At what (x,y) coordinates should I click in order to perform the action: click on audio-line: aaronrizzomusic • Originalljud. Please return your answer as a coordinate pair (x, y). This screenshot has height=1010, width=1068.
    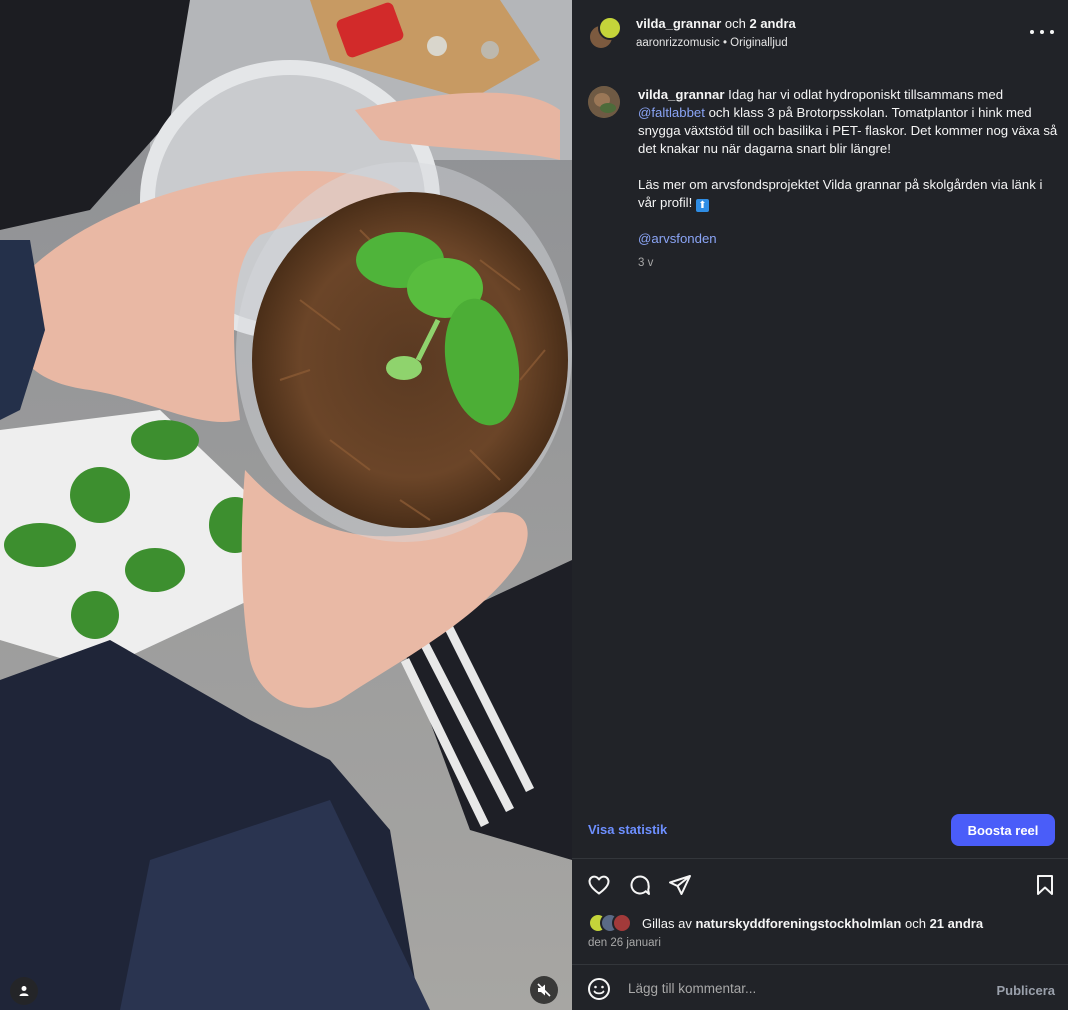
    Looking at the image, I should click on (712, 43).